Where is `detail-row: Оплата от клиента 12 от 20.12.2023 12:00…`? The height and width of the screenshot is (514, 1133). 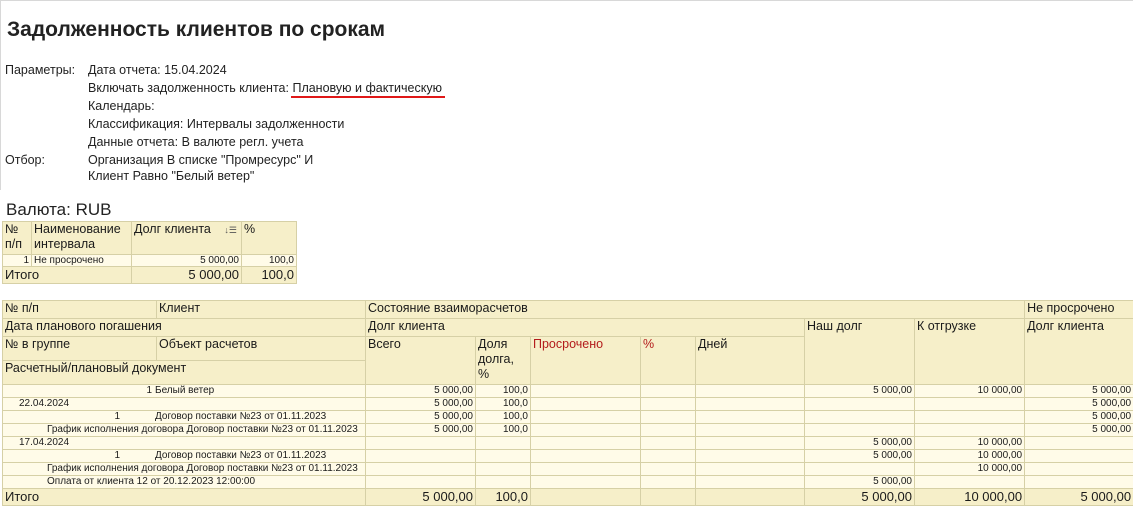
detail-row: Оплата от клиента 12 от 20.12.2023 12:00… is located at coordinates (567, 482).